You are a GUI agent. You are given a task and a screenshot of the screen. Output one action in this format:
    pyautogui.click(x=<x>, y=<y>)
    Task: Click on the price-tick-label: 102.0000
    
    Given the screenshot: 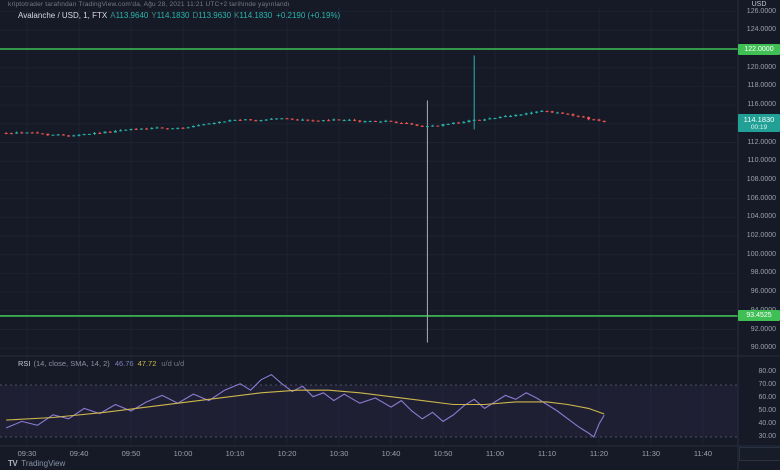 What is the action you would take?
    pyautogui.click(x=761, y=235)
    